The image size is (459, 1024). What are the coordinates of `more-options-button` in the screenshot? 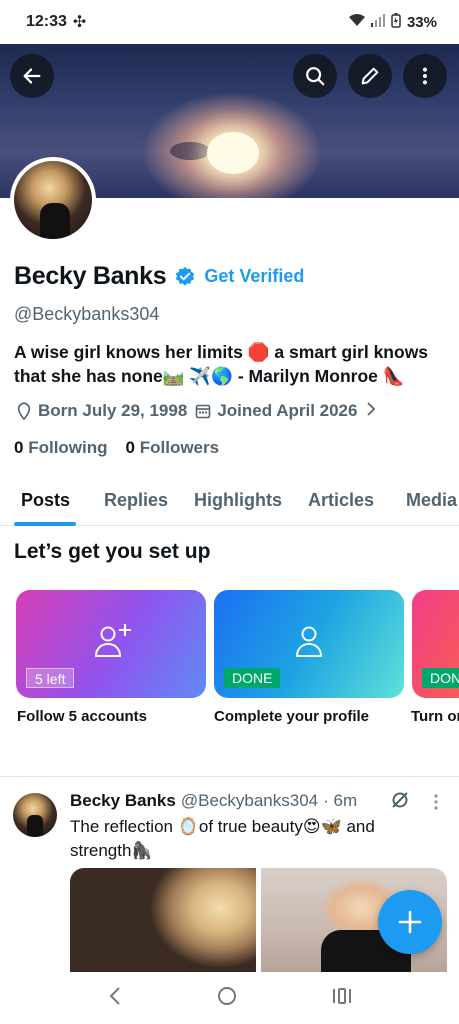 It's located at (425, 76).